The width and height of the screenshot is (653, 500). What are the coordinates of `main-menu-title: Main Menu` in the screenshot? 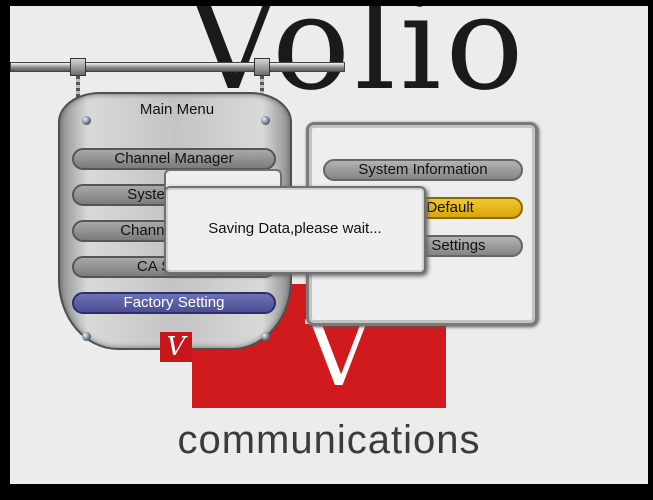 It's located at (177, 109).